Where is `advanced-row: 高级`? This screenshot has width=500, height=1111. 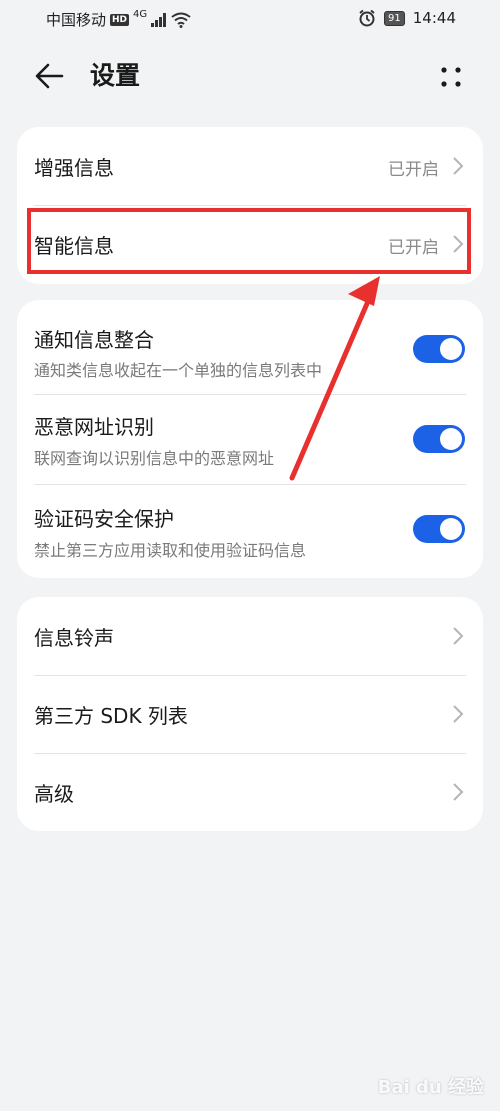 advanced-row: 高级 is located at coordinates (250, 792).